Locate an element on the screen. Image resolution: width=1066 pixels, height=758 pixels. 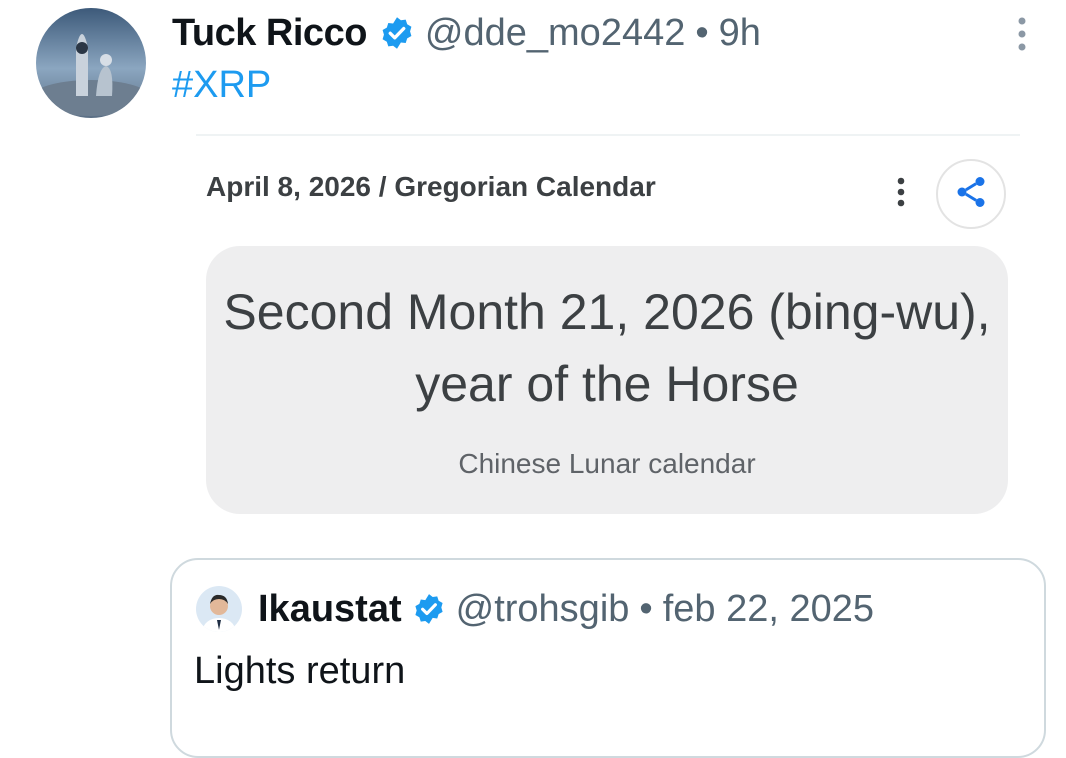
share-button is located at coordinates (971, 194).